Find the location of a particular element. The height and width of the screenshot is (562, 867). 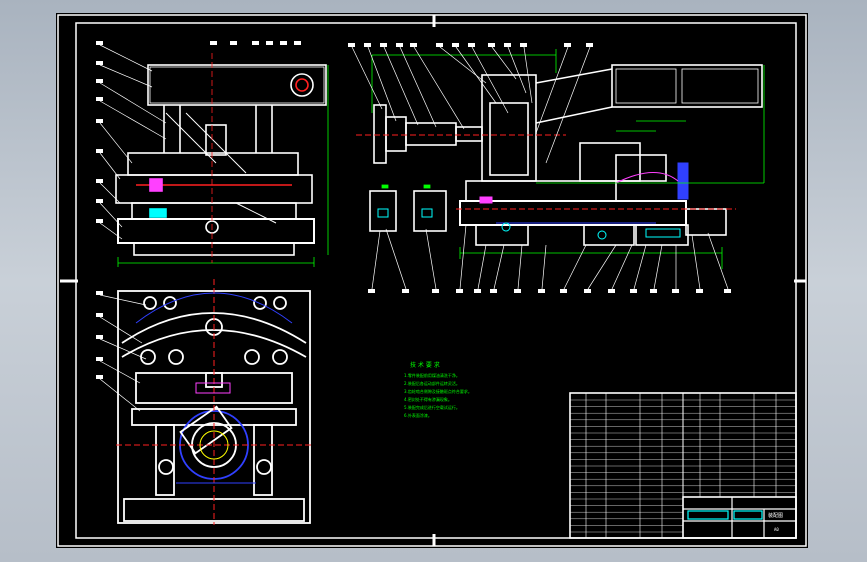

tech-req-line-6: 6.外表面涂漆。 is located at coordinates (418, 415).